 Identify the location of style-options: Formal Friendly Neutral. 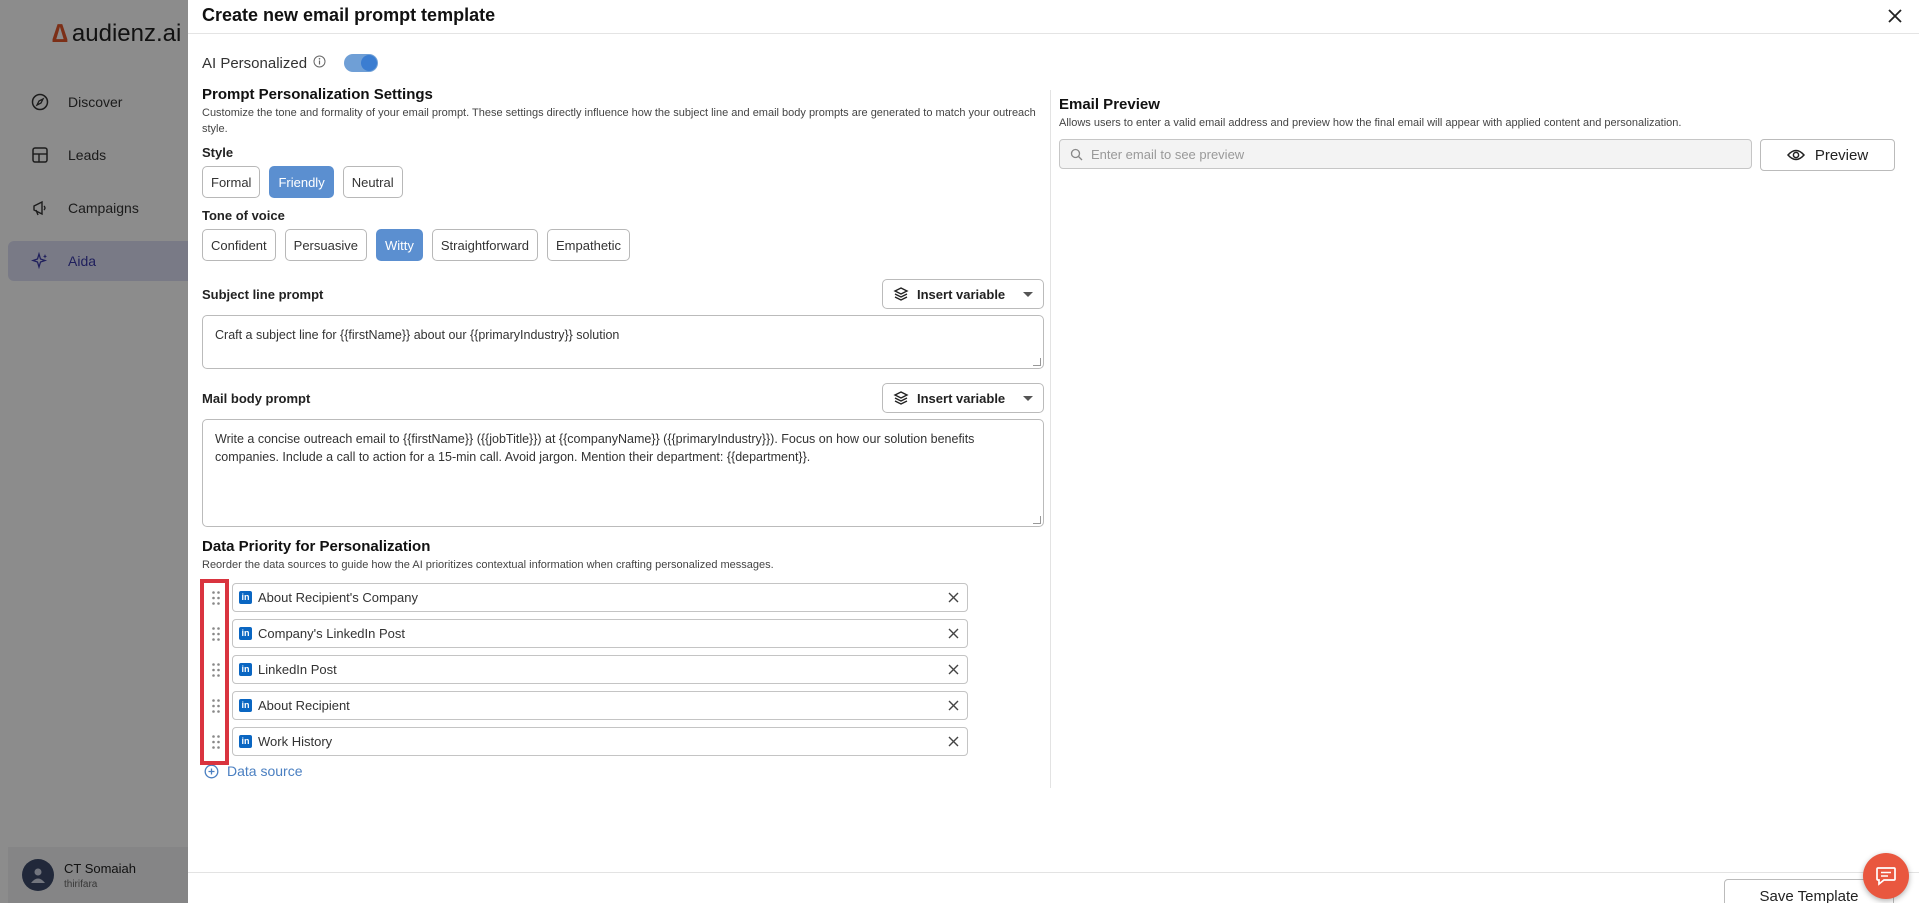
(623, 182).